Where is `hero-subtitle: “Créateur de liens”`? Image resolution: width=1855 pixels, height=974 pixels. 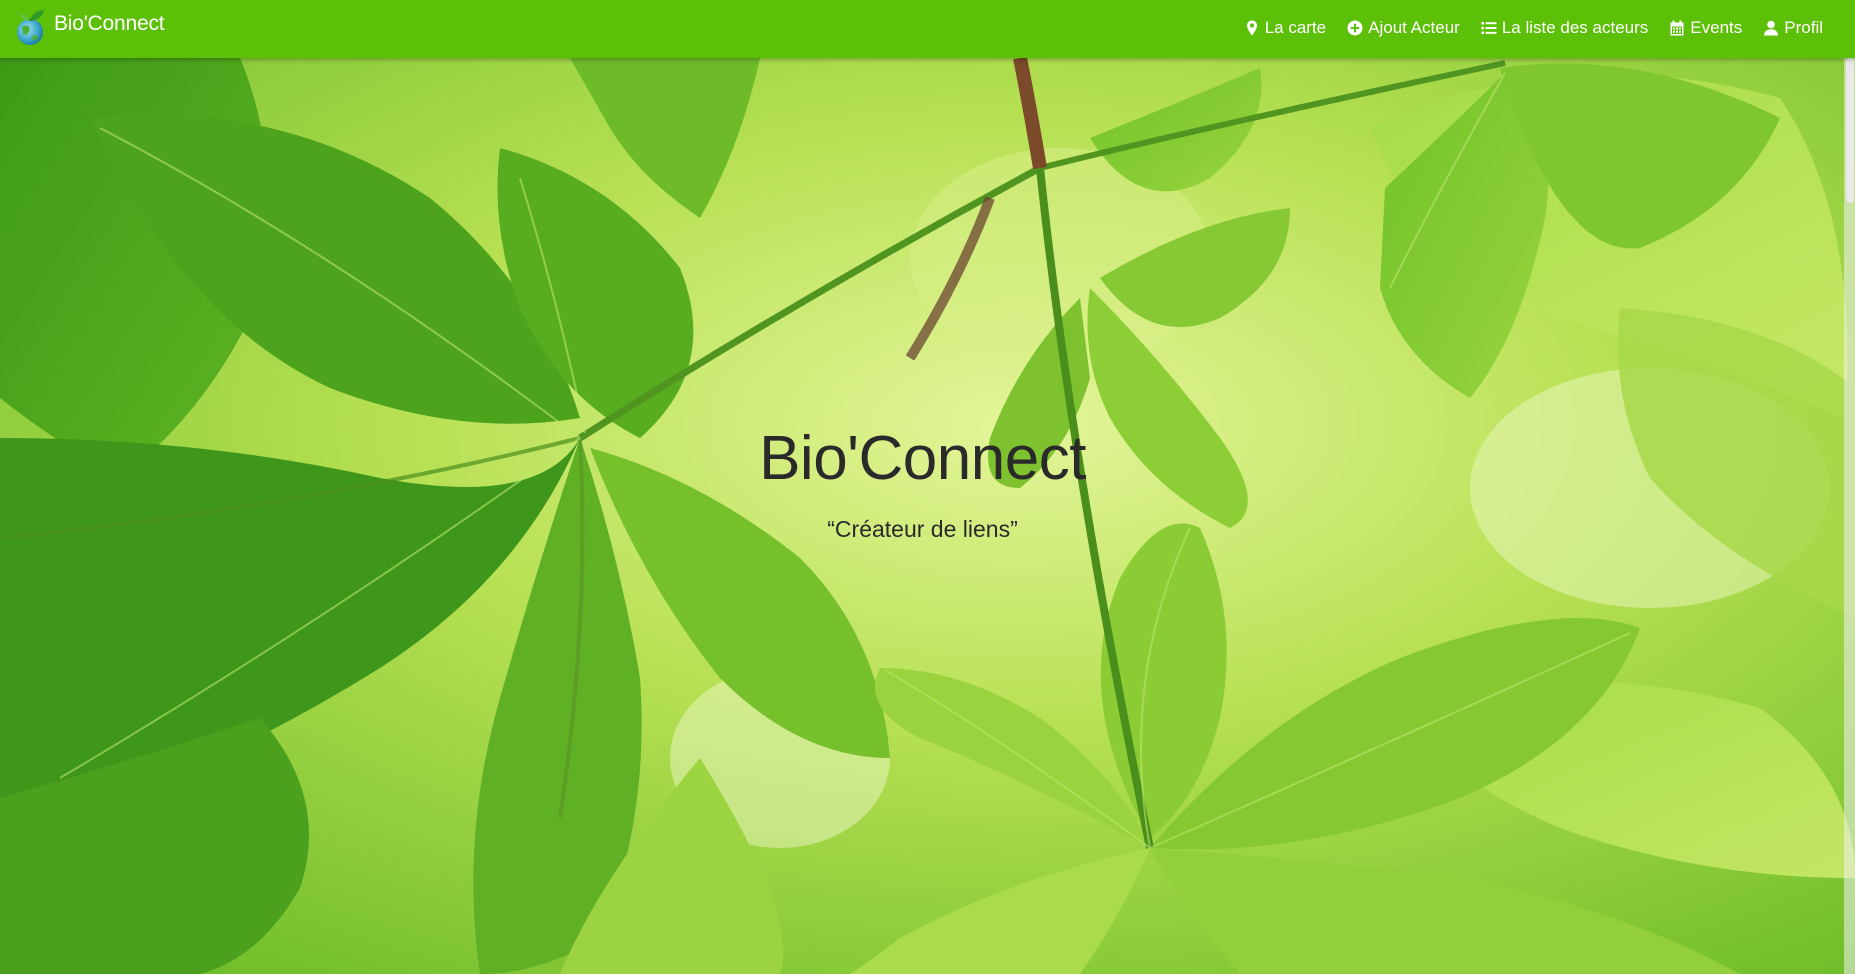 hero-subtitle: “Créateur de liens” is located at coordinates (922, 529).